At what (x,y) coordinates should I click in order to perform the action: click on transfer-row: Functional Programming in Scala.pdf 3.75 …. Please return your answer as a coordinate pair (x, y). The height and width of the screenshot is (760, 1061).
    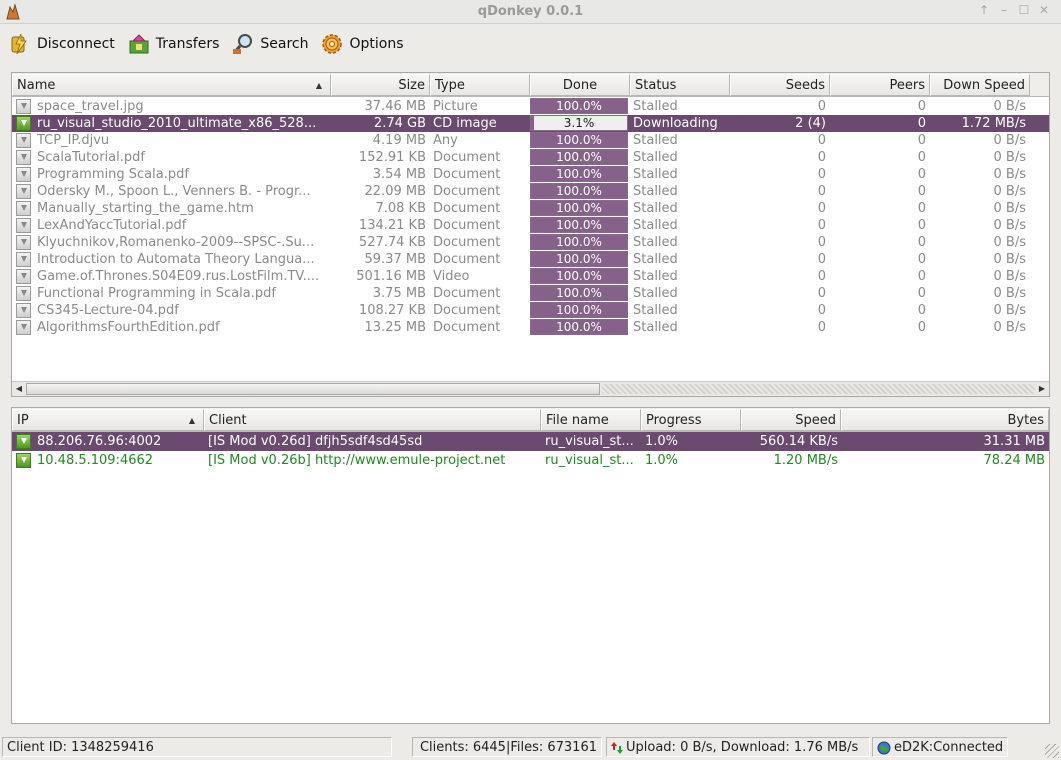
    Looking at the image, I should click on (530, 293).